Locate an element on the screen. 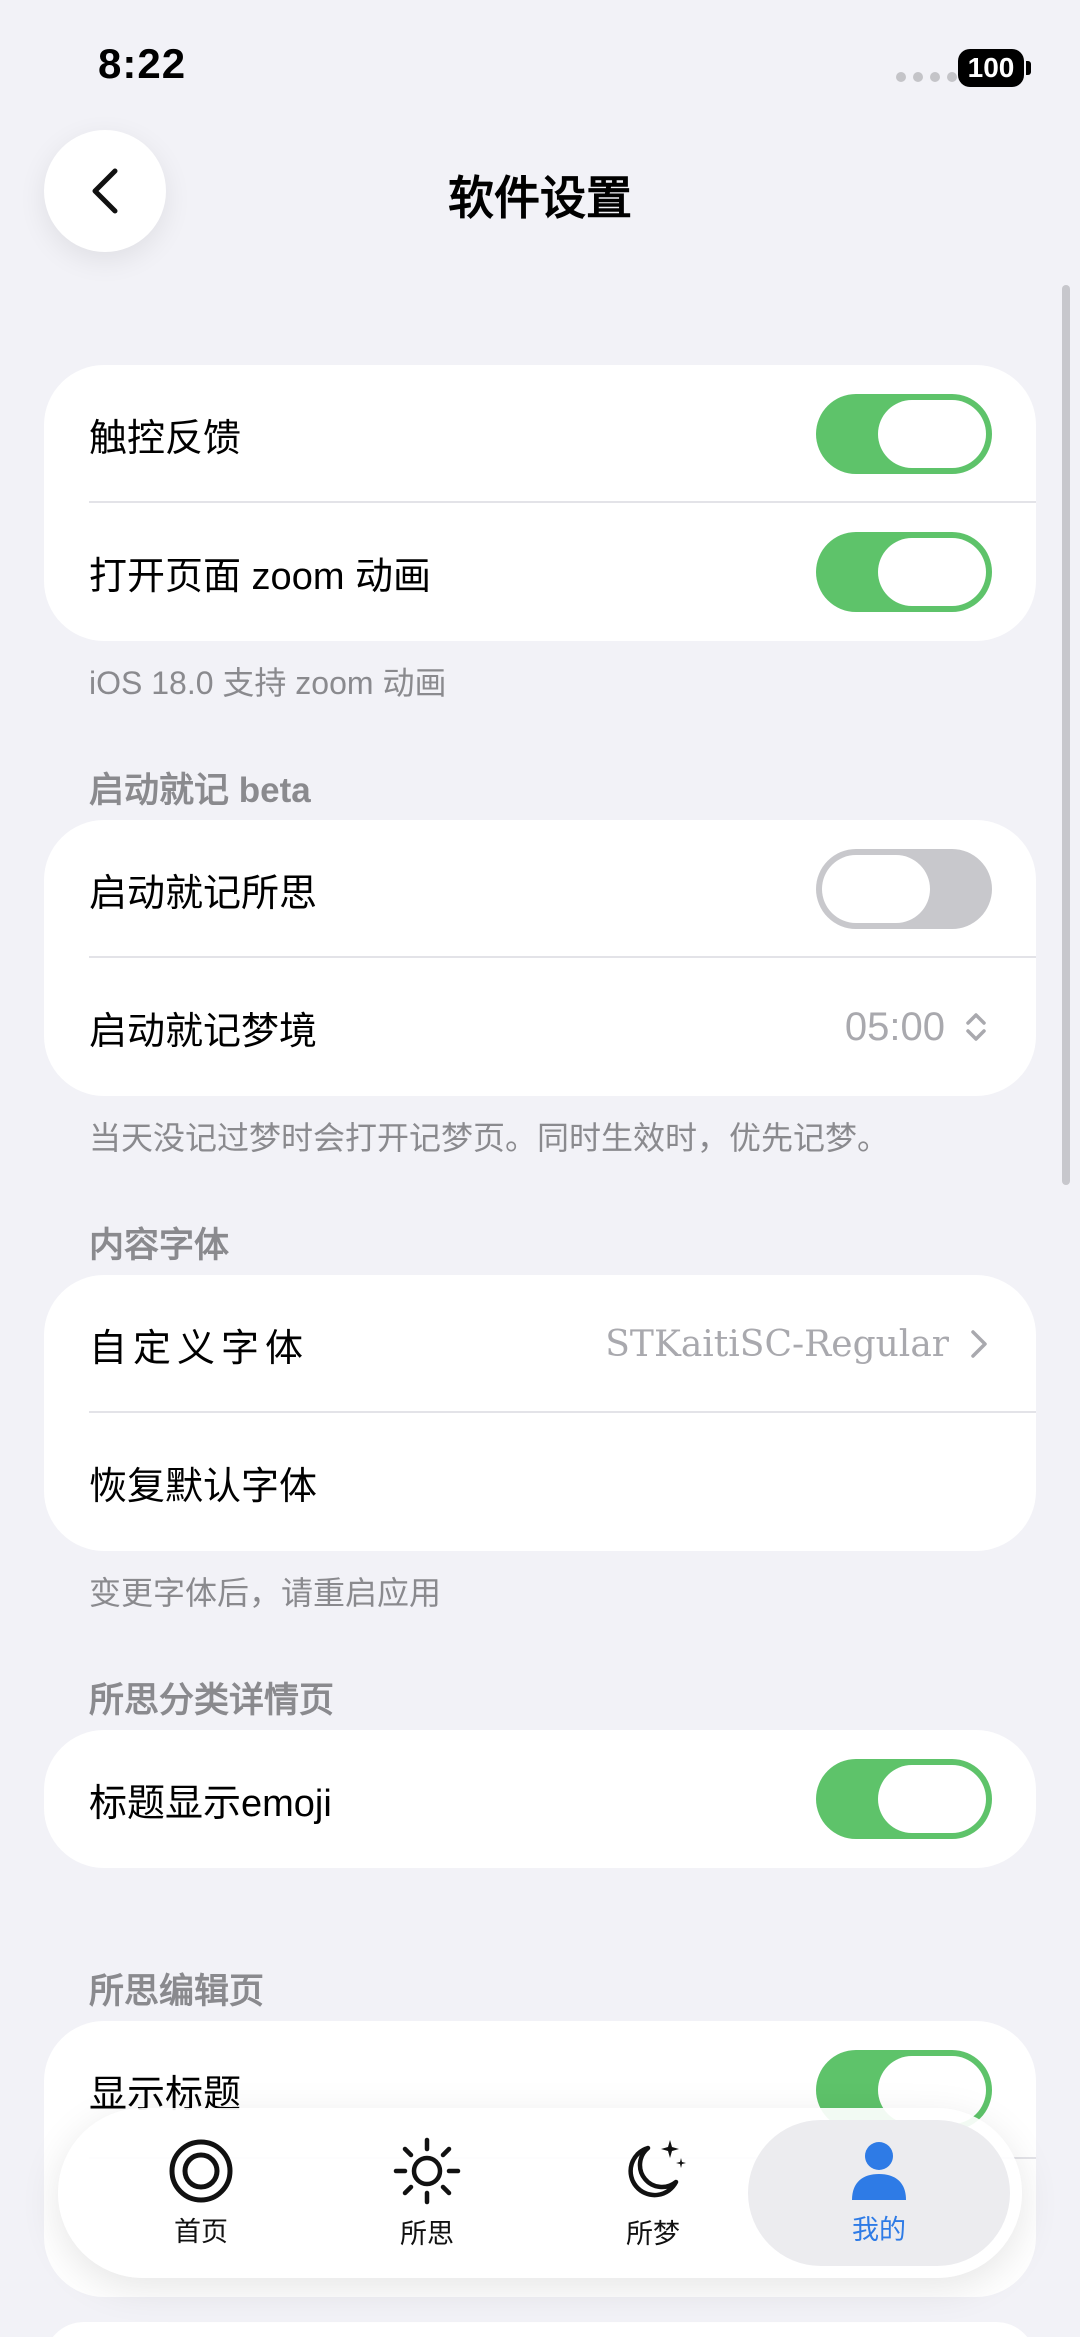 The image size is (1080, 2337). title-emoji-row: 标题显示emoji is located at coordinates (540, 1799).